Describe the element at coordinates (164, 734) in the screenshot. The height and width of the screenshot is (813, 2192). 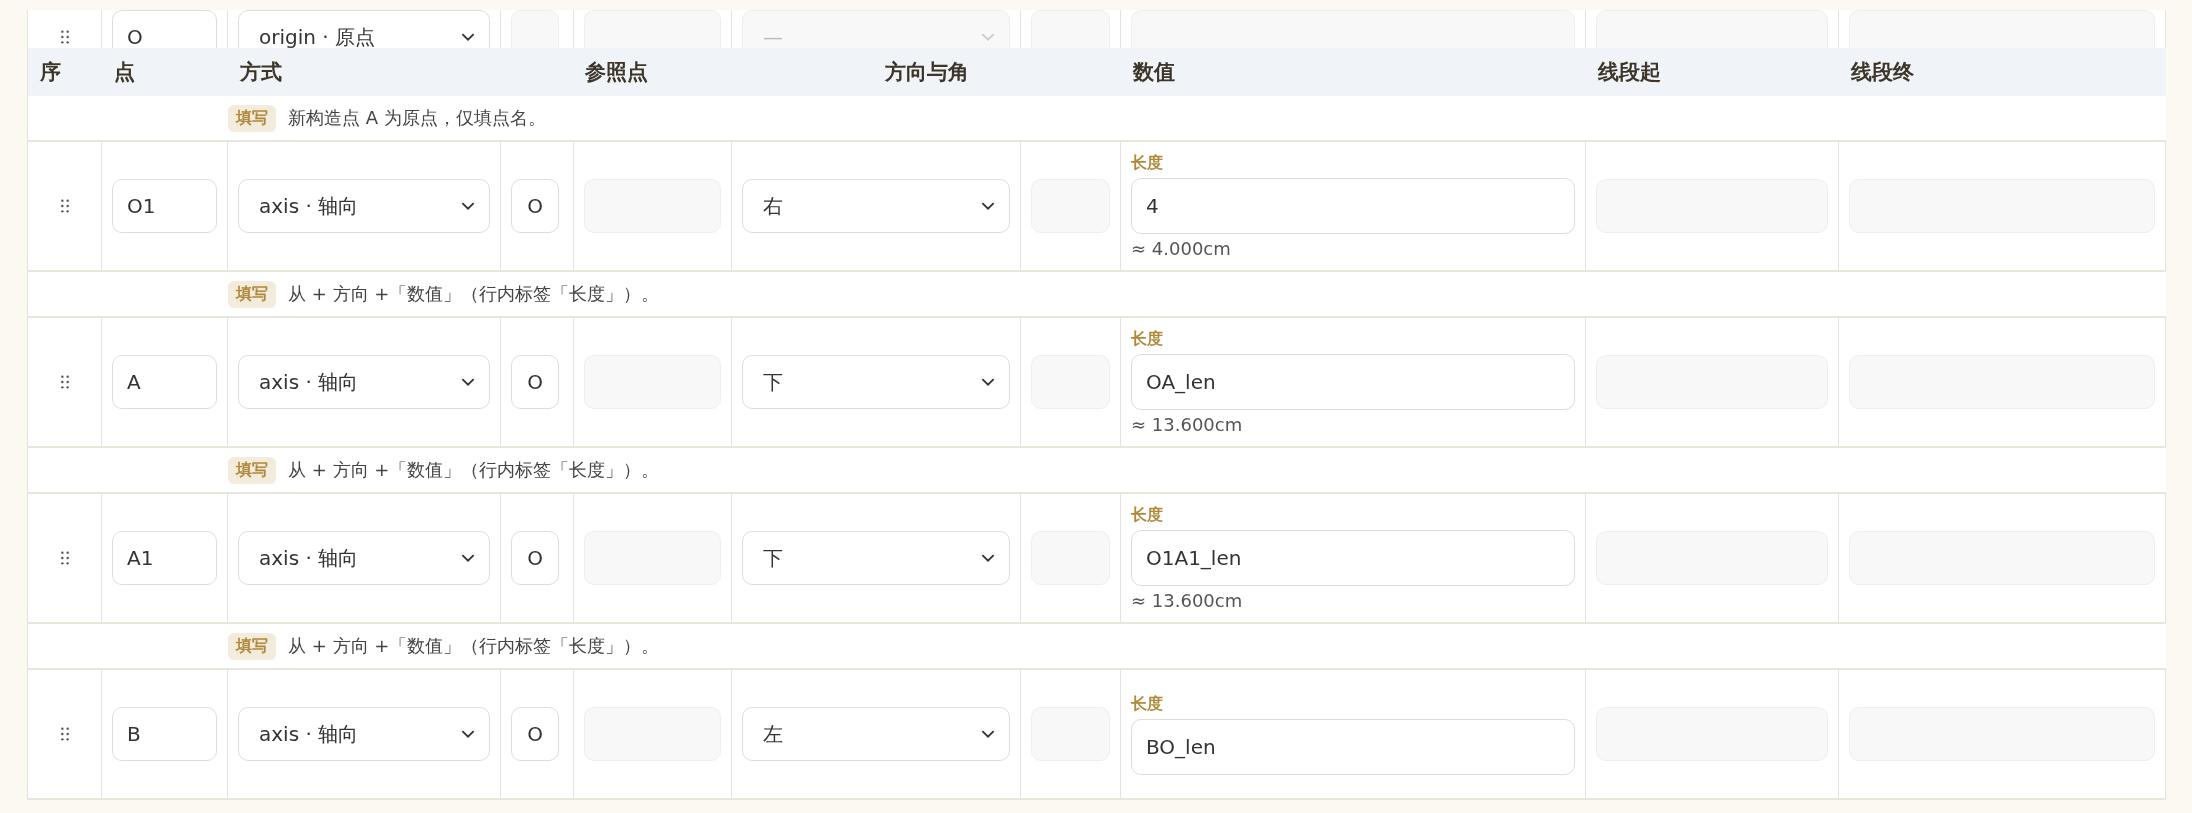
I see `point-name-field: B` at that location.